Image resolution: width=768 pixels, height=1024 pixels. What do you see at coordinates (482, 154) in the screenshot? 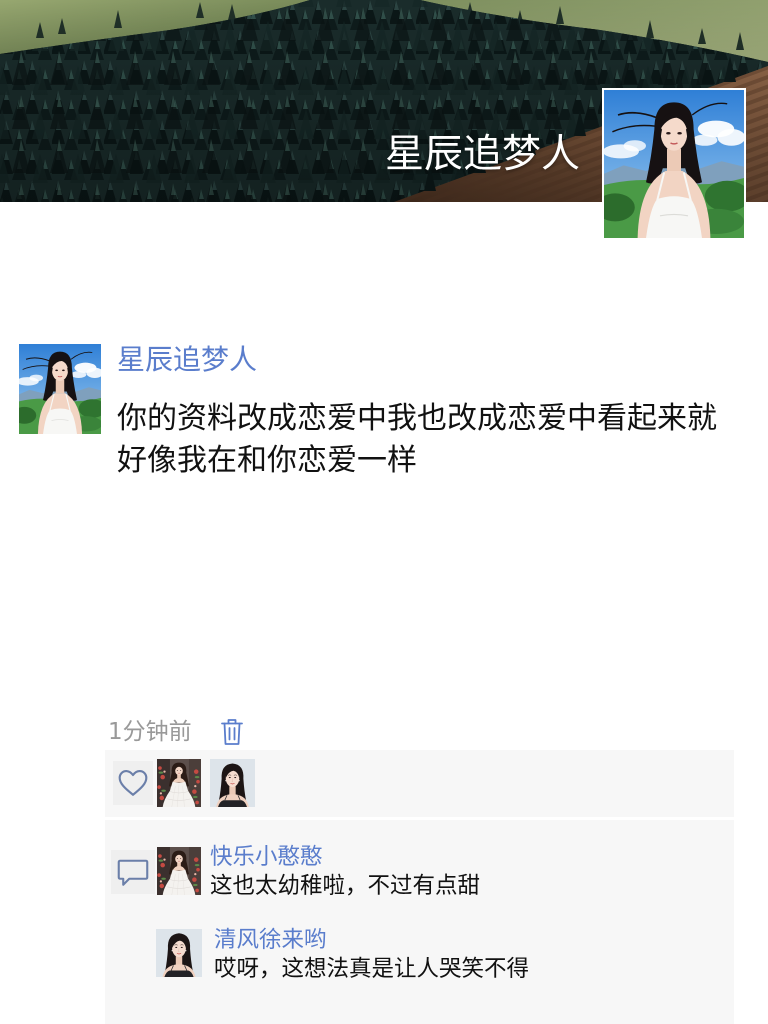
I see `profile-username: 星辰追梦人` at bounding box center [482, 154].